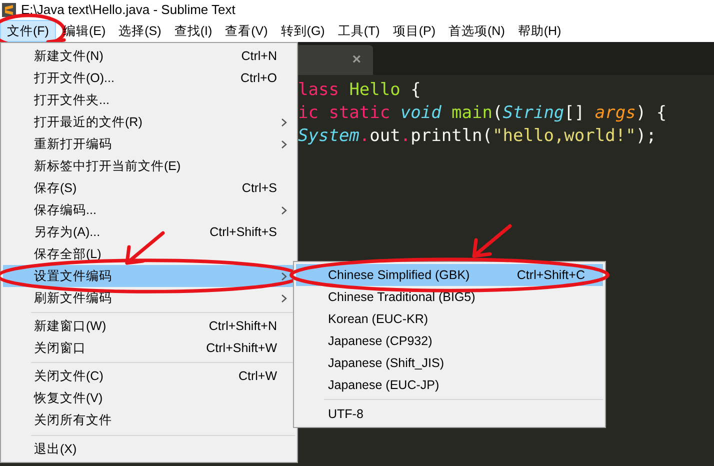 This screenshot has width=714, height=466. I want to click on menu-item: Chinese Traditional (BIG5), so click(449, 297).